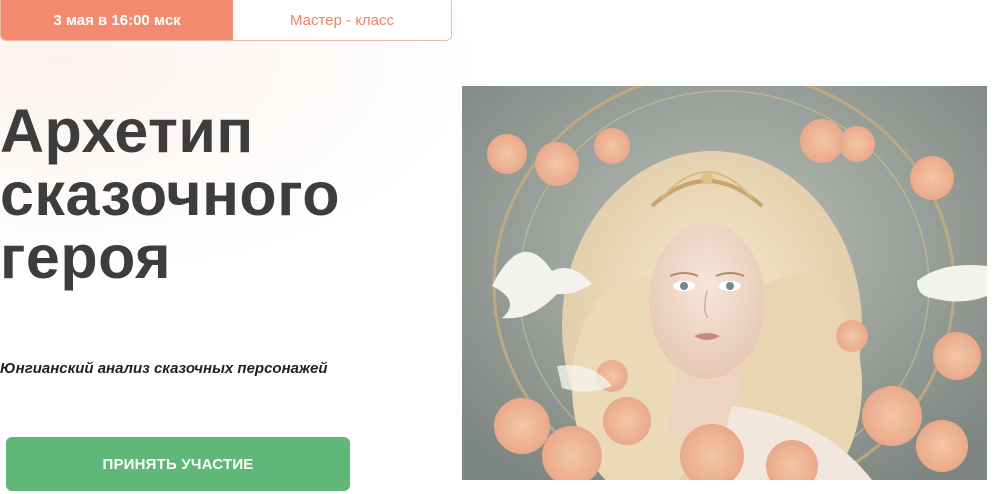 The image size is (1000, 494). Describe the element at coordinates (342, 20) in the screenshot. I see `event-type-label: Мастер - класс` at that location.